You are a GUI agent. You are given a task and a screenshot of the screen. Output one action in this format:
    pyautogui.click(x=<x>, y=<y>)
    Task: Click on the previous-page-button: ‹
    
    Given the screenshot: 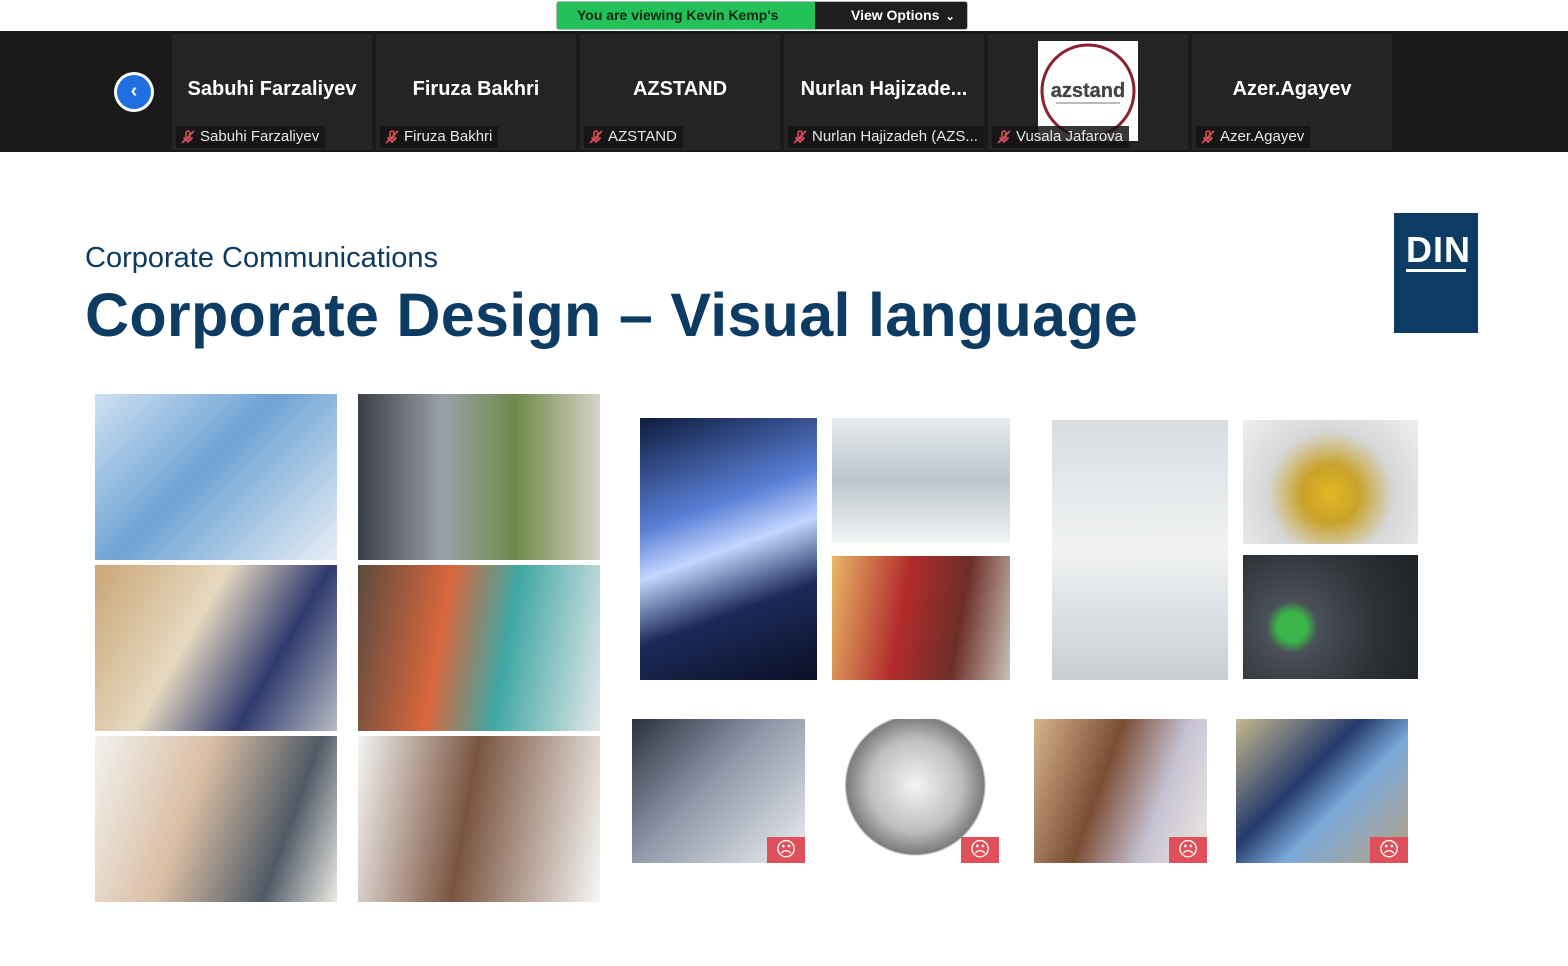 What is the action you would take?
    pyautogui.click(x=134, y=92)
    